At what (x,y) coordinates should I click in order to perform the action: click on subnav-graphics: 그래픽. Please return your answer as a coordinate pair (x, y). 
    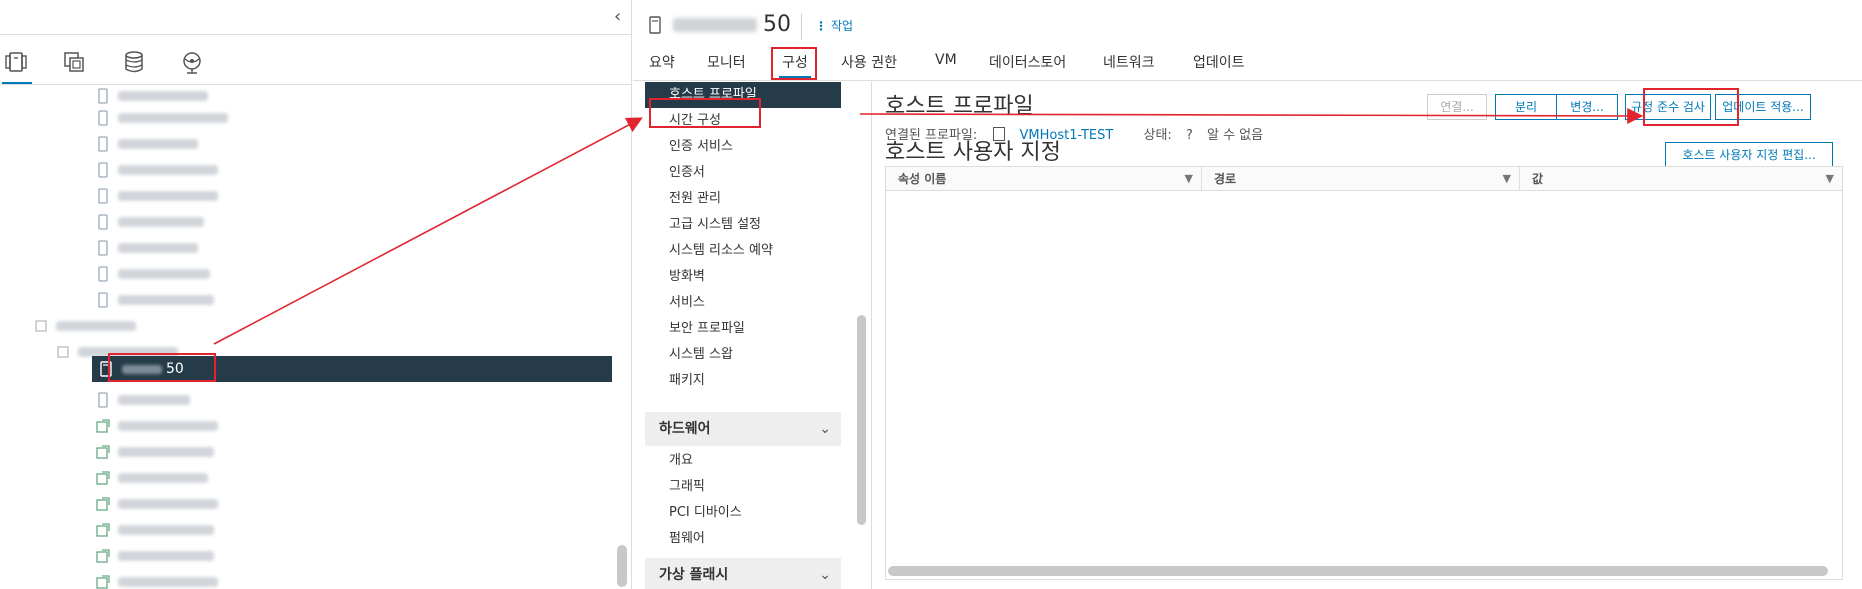
    Looking at the image, I should click on (743, 487).